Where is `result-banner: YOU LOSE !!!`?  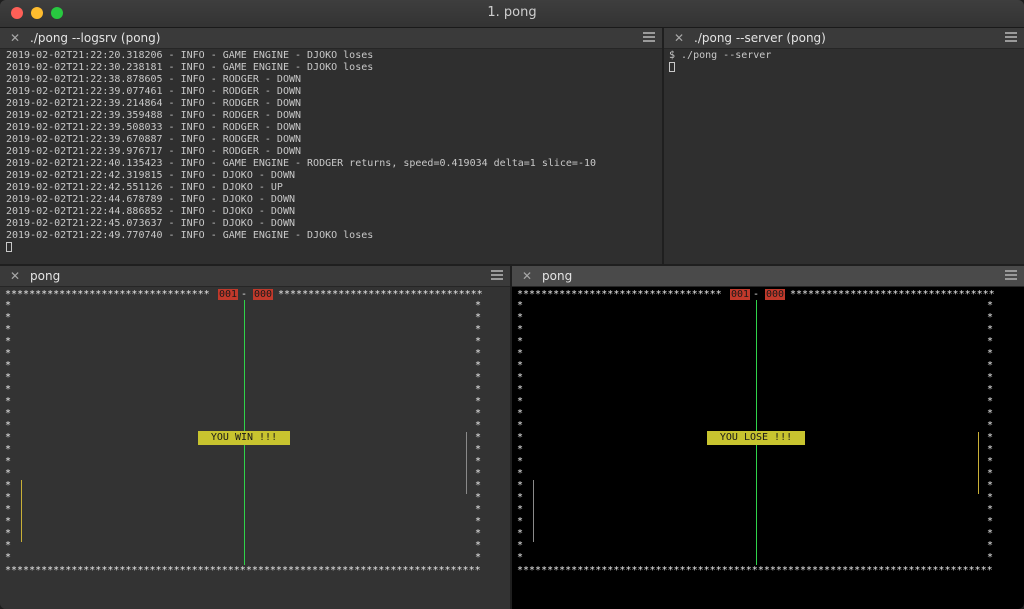 result-banner: YOU LOSE !!! is located at coordinates (756, 438).